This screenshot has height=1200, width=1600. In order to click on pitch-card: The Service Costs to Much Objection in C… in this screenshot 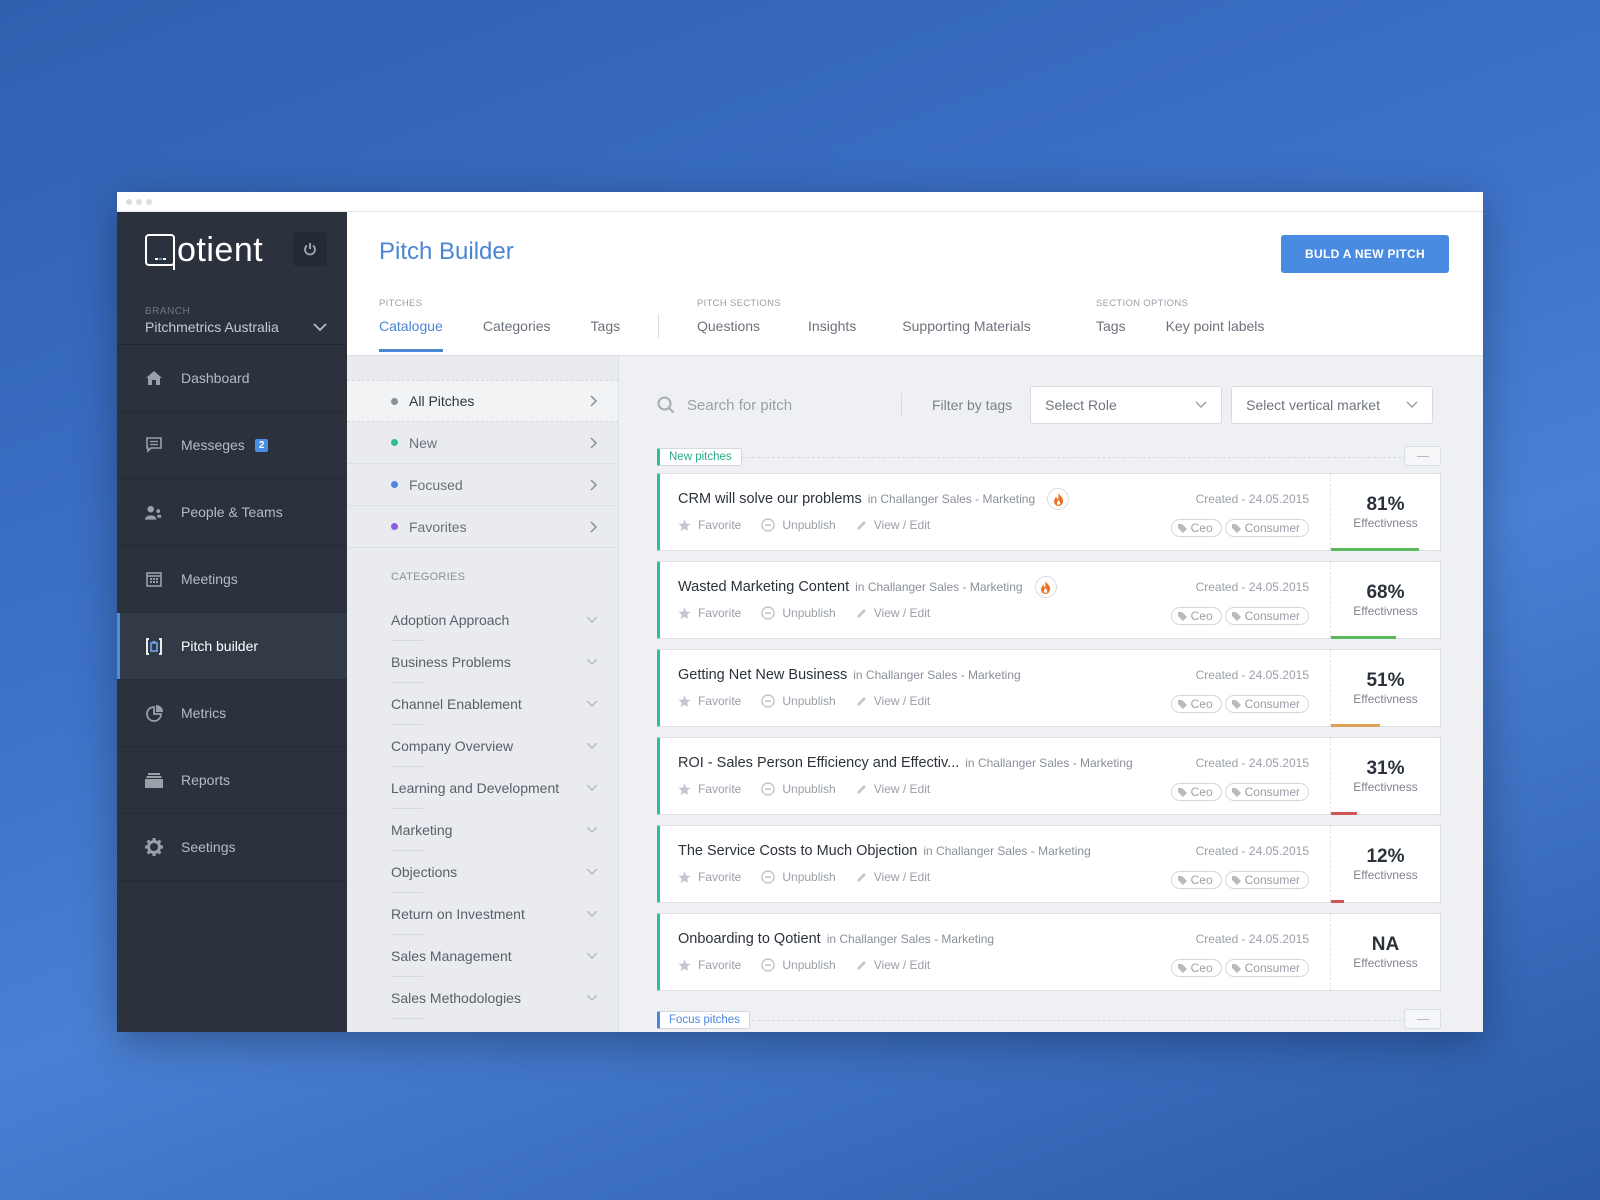, I will do `click(1049, 864)`.